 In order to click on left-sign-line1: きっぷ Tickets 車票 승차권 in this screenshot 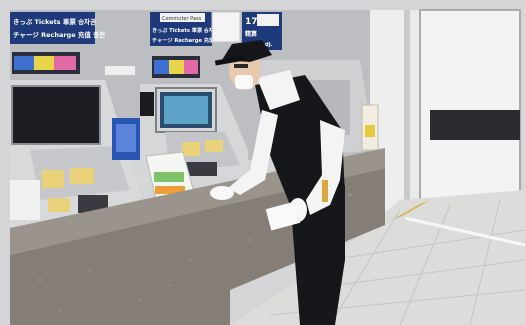, I will do `click(54, 21)`.